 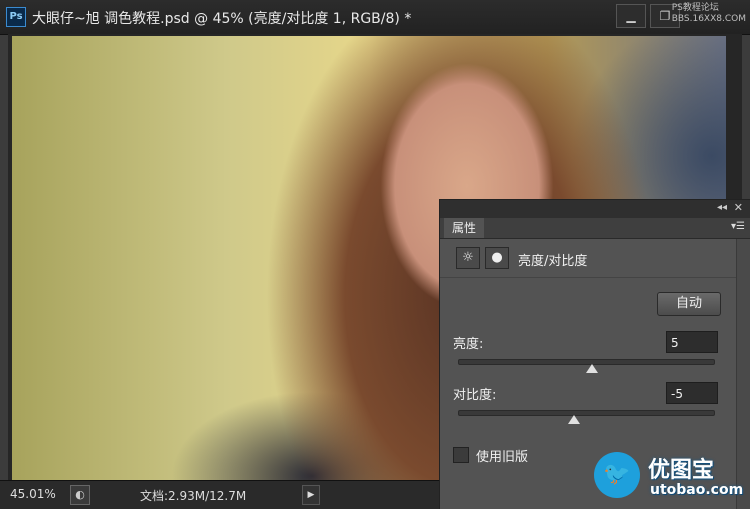 I want to click on use-legacy-checkbox, so click(x=461, y=455).